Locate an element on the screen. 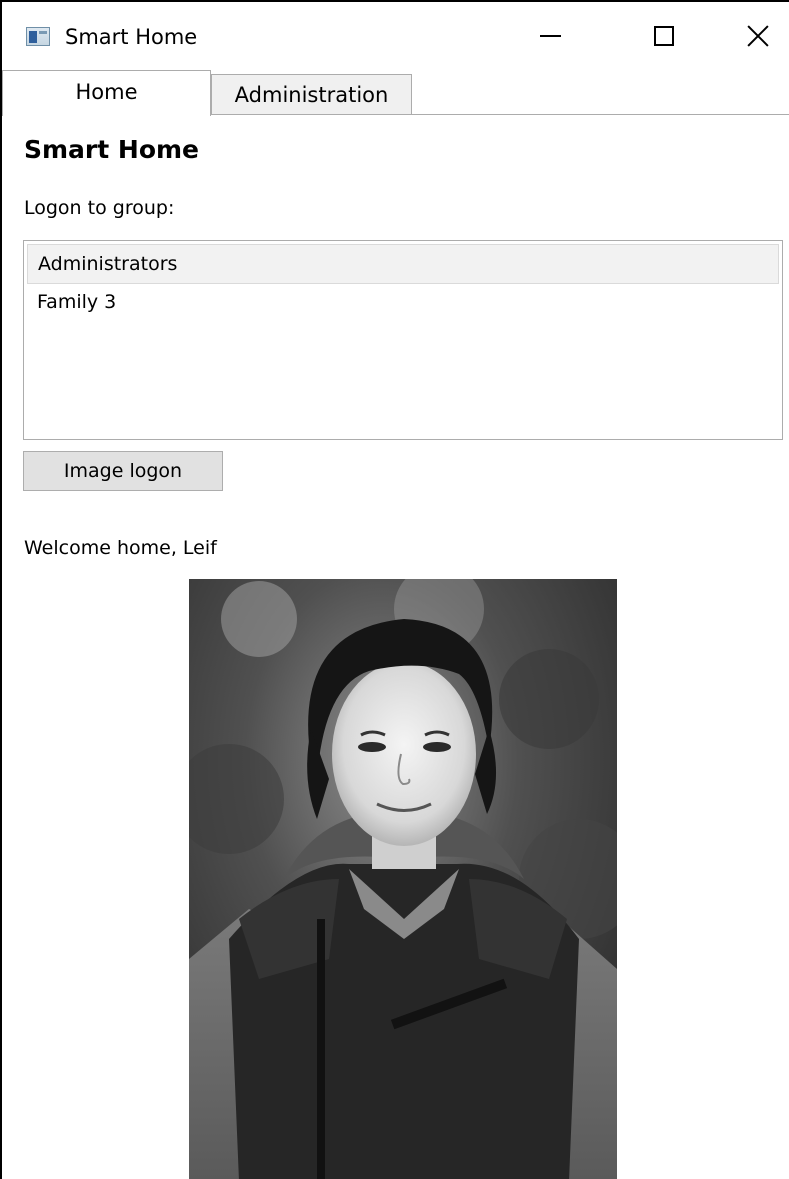 This screenshot has height=1179, width=789. title-bar: Smart Home is located at coordinates (395, 36).